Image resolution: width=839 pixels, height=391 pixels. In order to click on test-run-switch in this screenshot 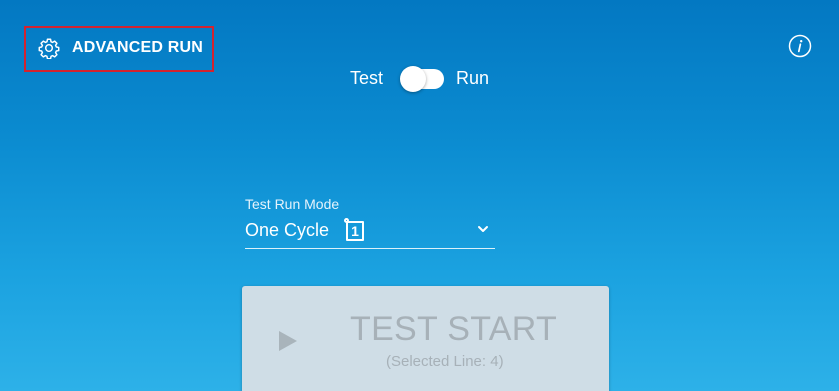, I will do `click(422, 78)`.